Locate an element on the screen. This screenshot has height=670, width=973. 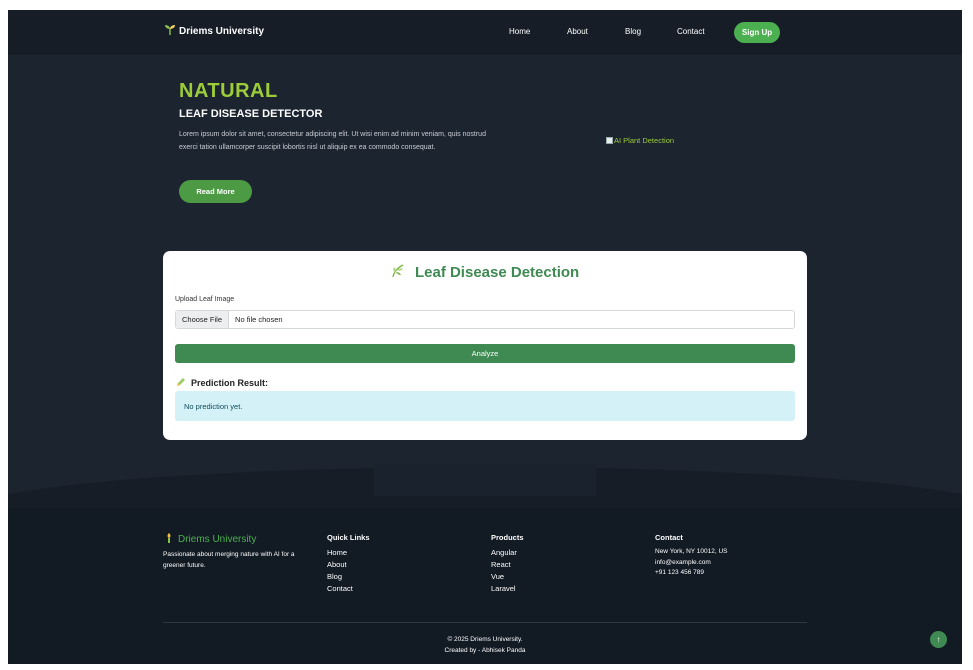
file-status: No file chosen is located at coordinates (259, 319).